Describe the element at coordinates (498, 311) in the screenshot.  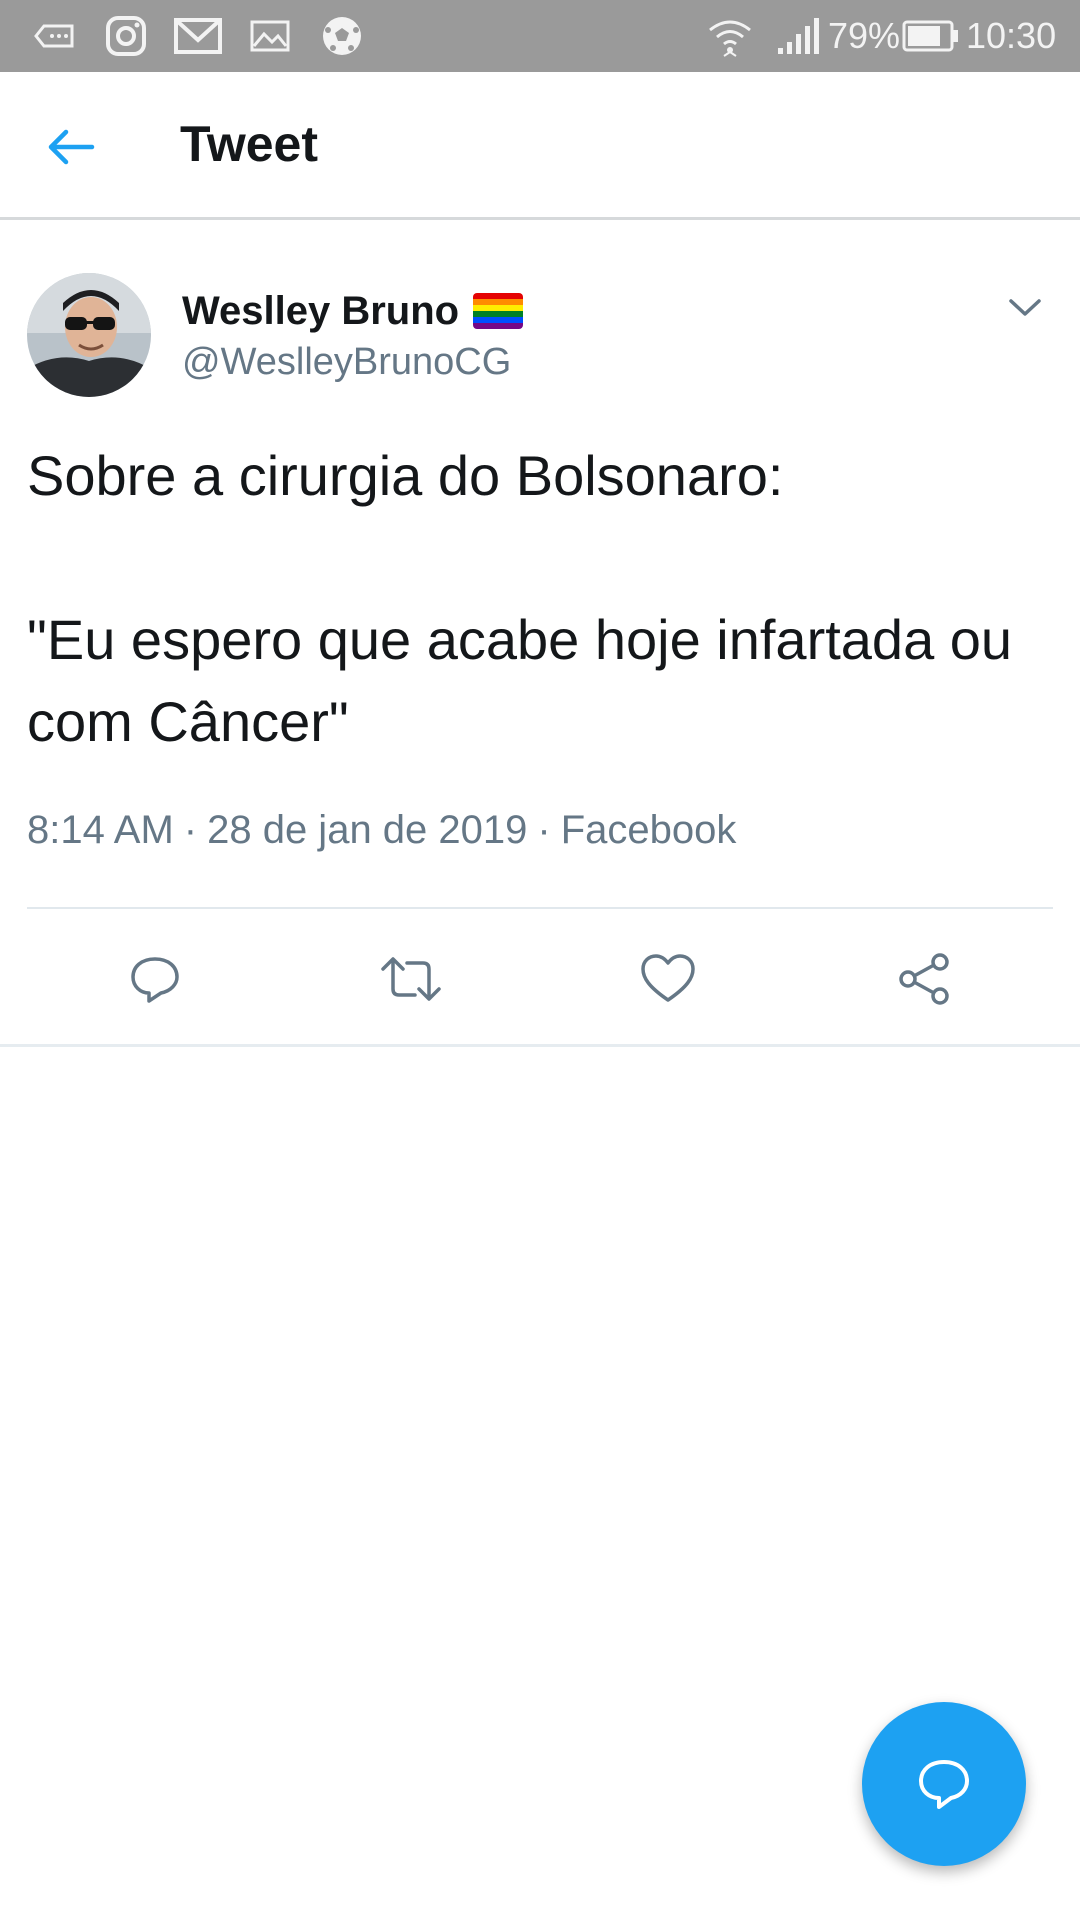
I see `rainbow-flag-icon` at that location.